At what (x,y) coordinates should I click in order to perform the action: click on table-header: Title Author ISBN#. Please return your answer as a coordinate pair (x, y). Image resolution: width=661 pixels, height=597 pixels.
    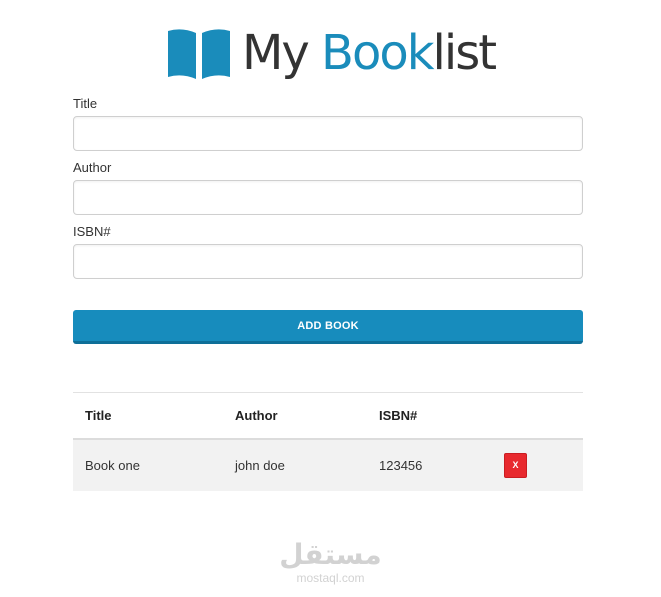
    Looking at the image, I should click on (328, 415).